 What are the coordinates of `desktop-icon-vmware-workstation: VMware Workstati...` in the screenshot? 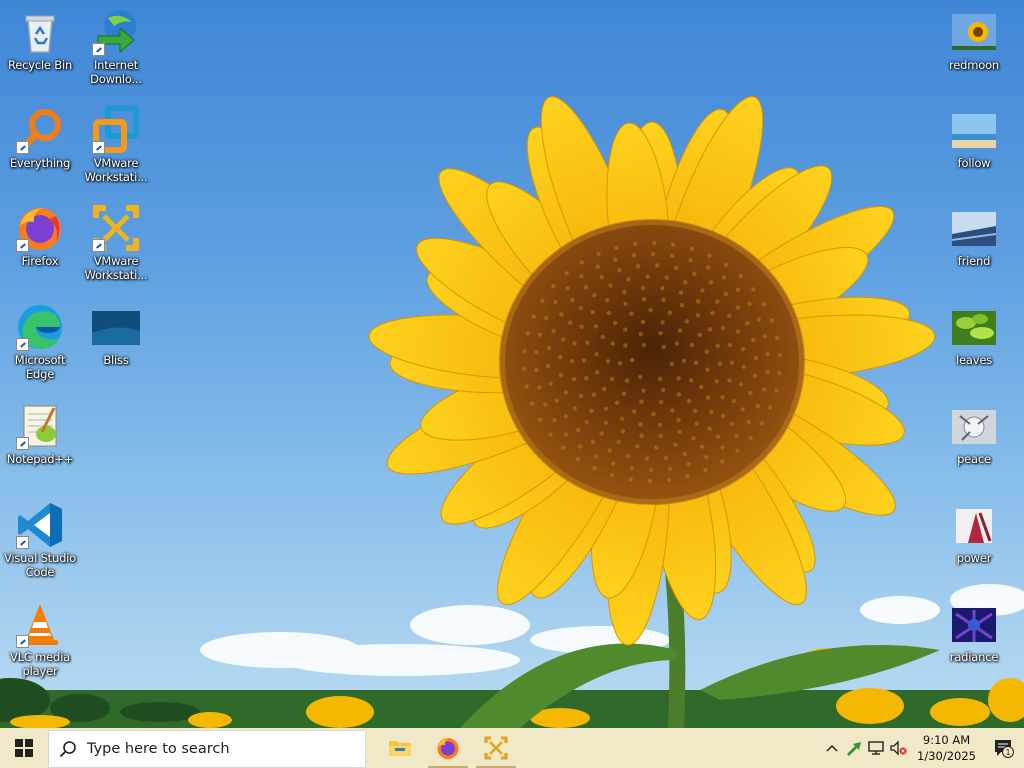 It's located at (116, 145).